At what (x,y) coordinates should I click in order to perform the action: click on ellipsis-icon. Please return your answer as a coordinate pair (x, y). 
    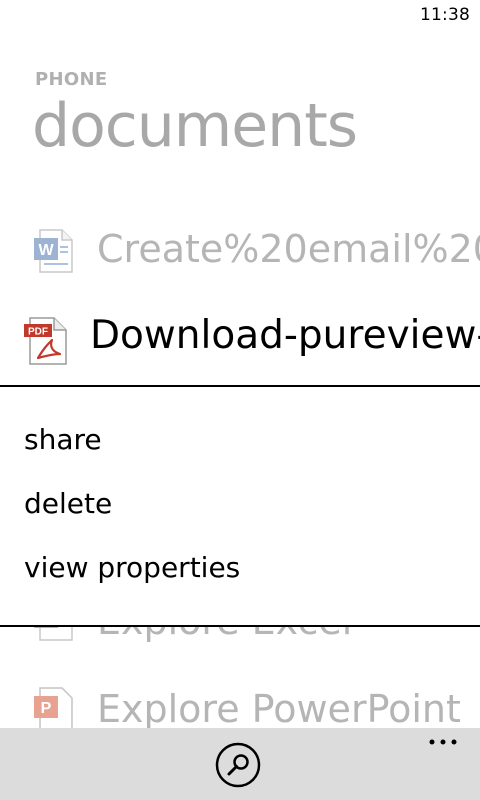
    Looking at the image, I should click on (443, 742).